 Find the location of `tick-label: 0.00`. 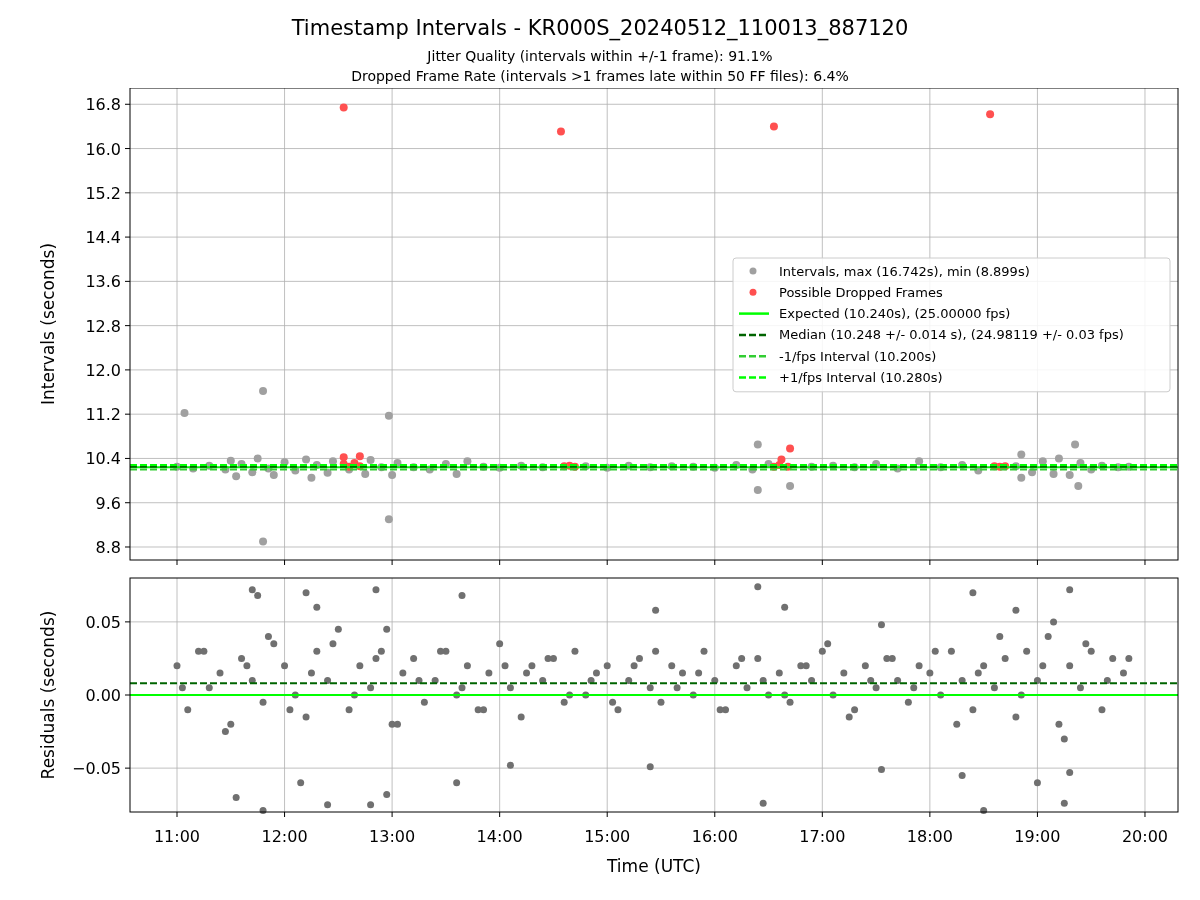

tick-label: 0.00 is located at coordinates (103, 695).